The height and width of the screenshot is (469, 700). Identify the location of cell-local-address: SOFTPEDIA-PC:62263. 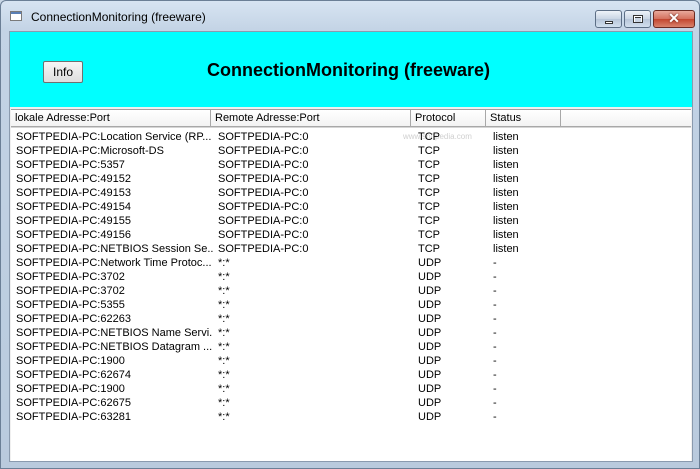
(73, 319).